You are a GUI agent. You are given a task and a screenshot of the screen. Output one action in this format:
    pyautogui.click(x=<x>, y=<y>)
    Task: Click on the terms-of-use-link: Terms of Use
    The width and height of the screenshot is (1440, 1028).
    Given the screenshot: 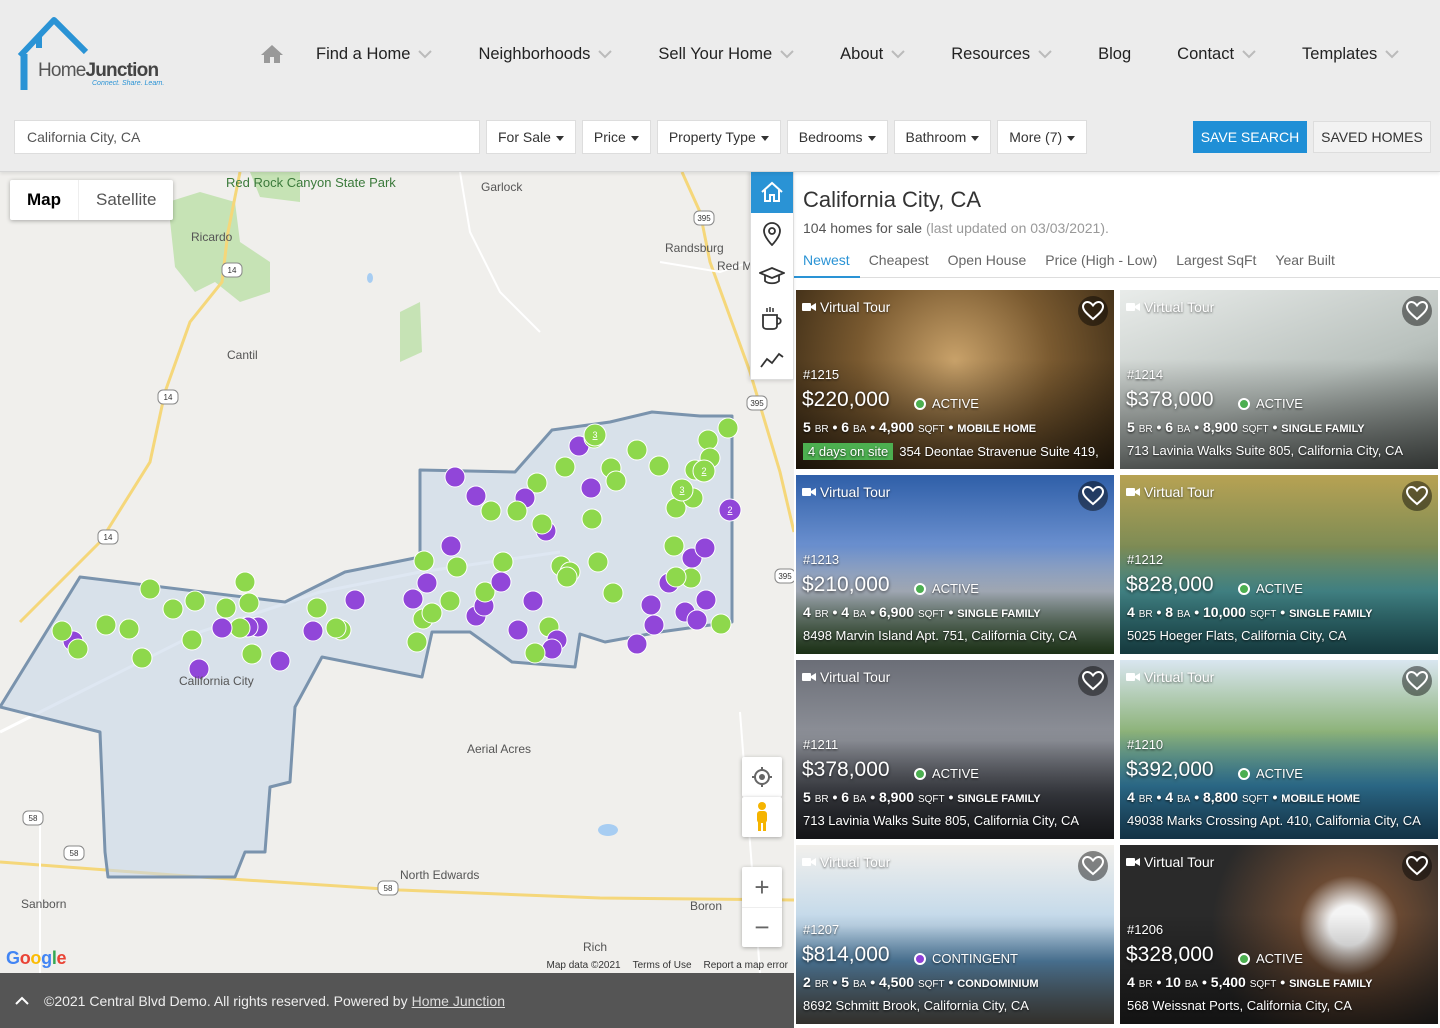 What is the action you would take?
    pyautogui.click(x=662, y=965)
    